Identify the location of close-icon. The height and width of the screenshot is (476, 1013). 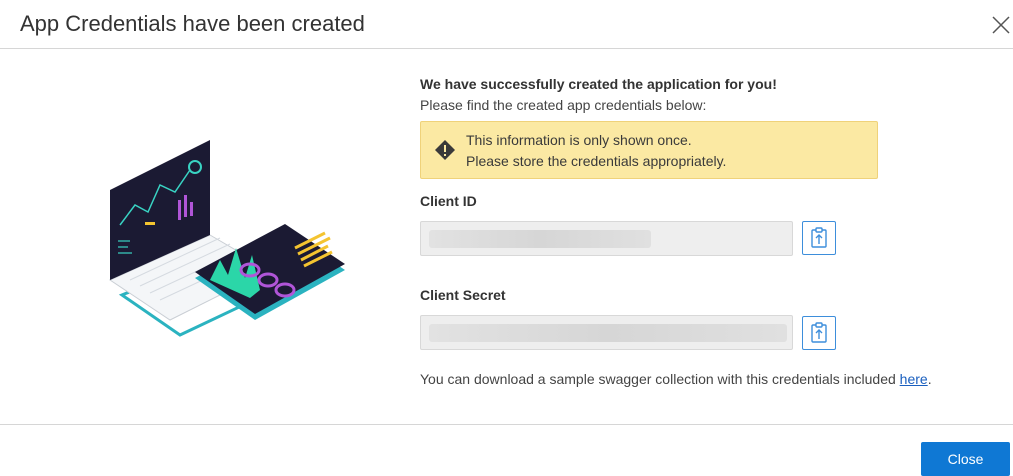
(1001, 25).